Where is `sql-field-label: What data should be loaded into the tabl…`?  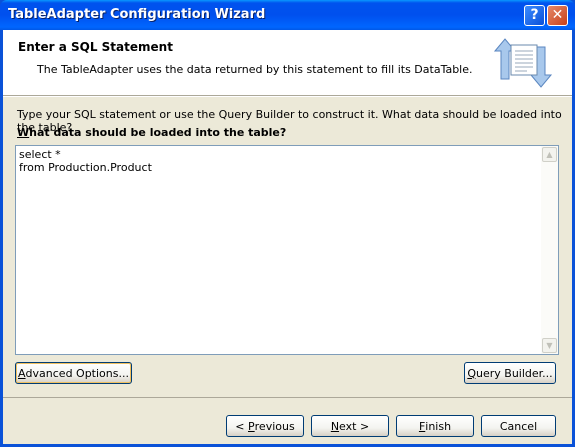 sql-field-label: What data should be loaded into the tabl… is located at coordinates (151, 132).